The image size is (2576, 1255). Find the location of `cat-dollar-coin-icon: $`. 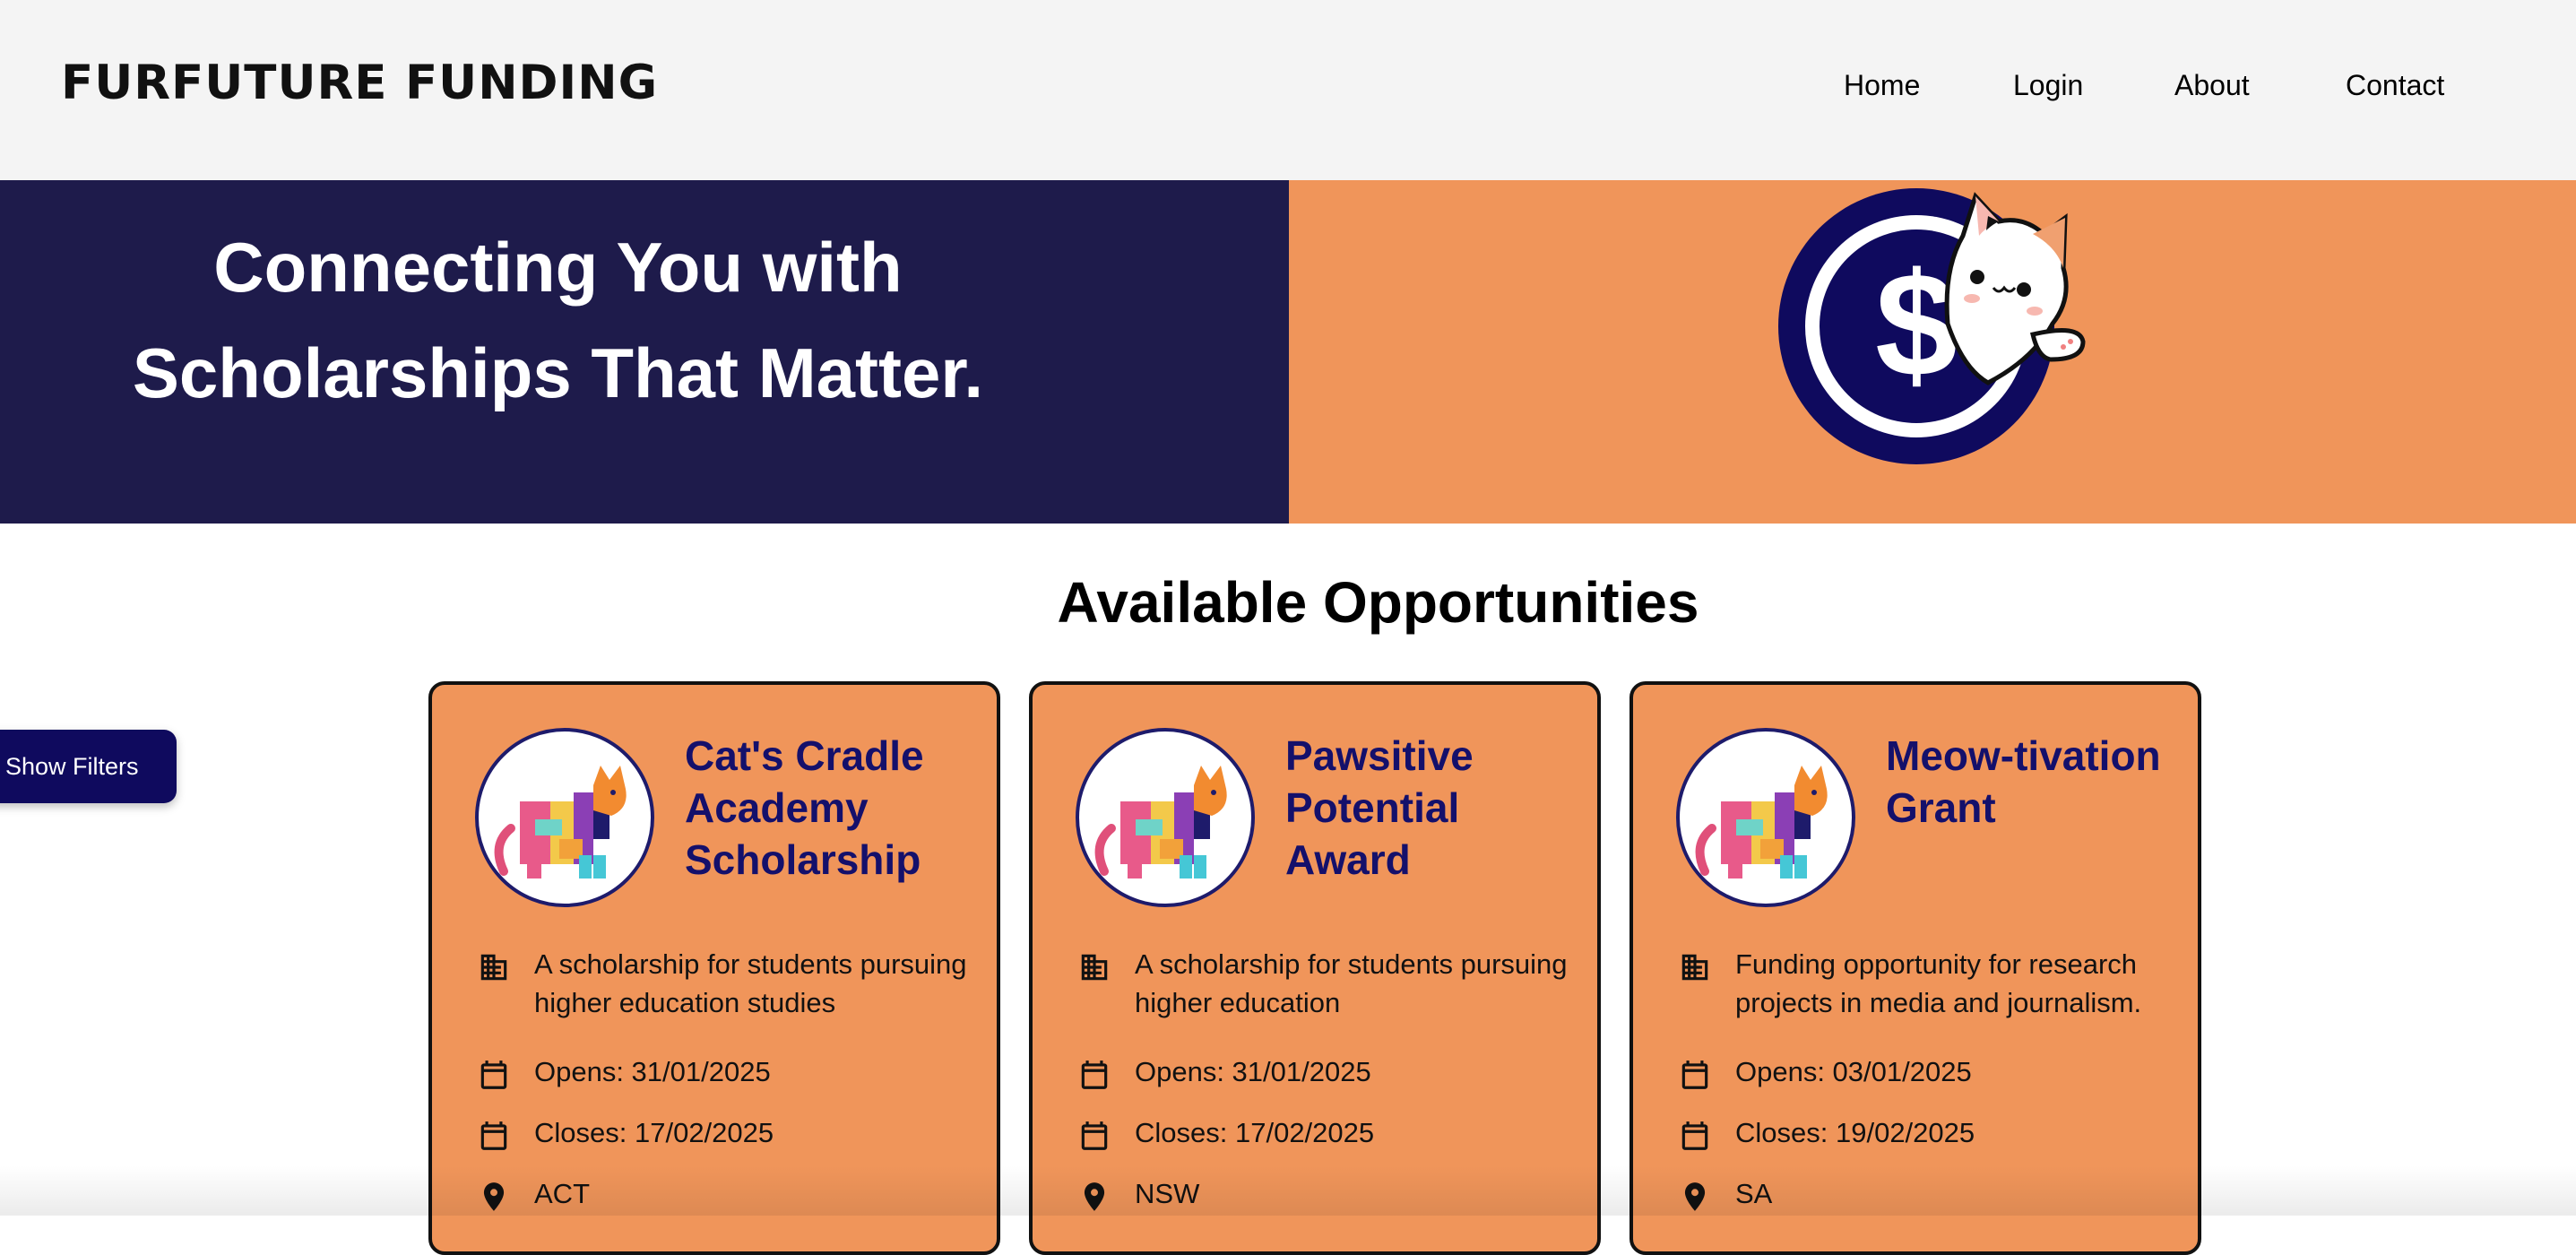

cat-dollar-coin-icon: $ is located at coordinates (1932, 326).